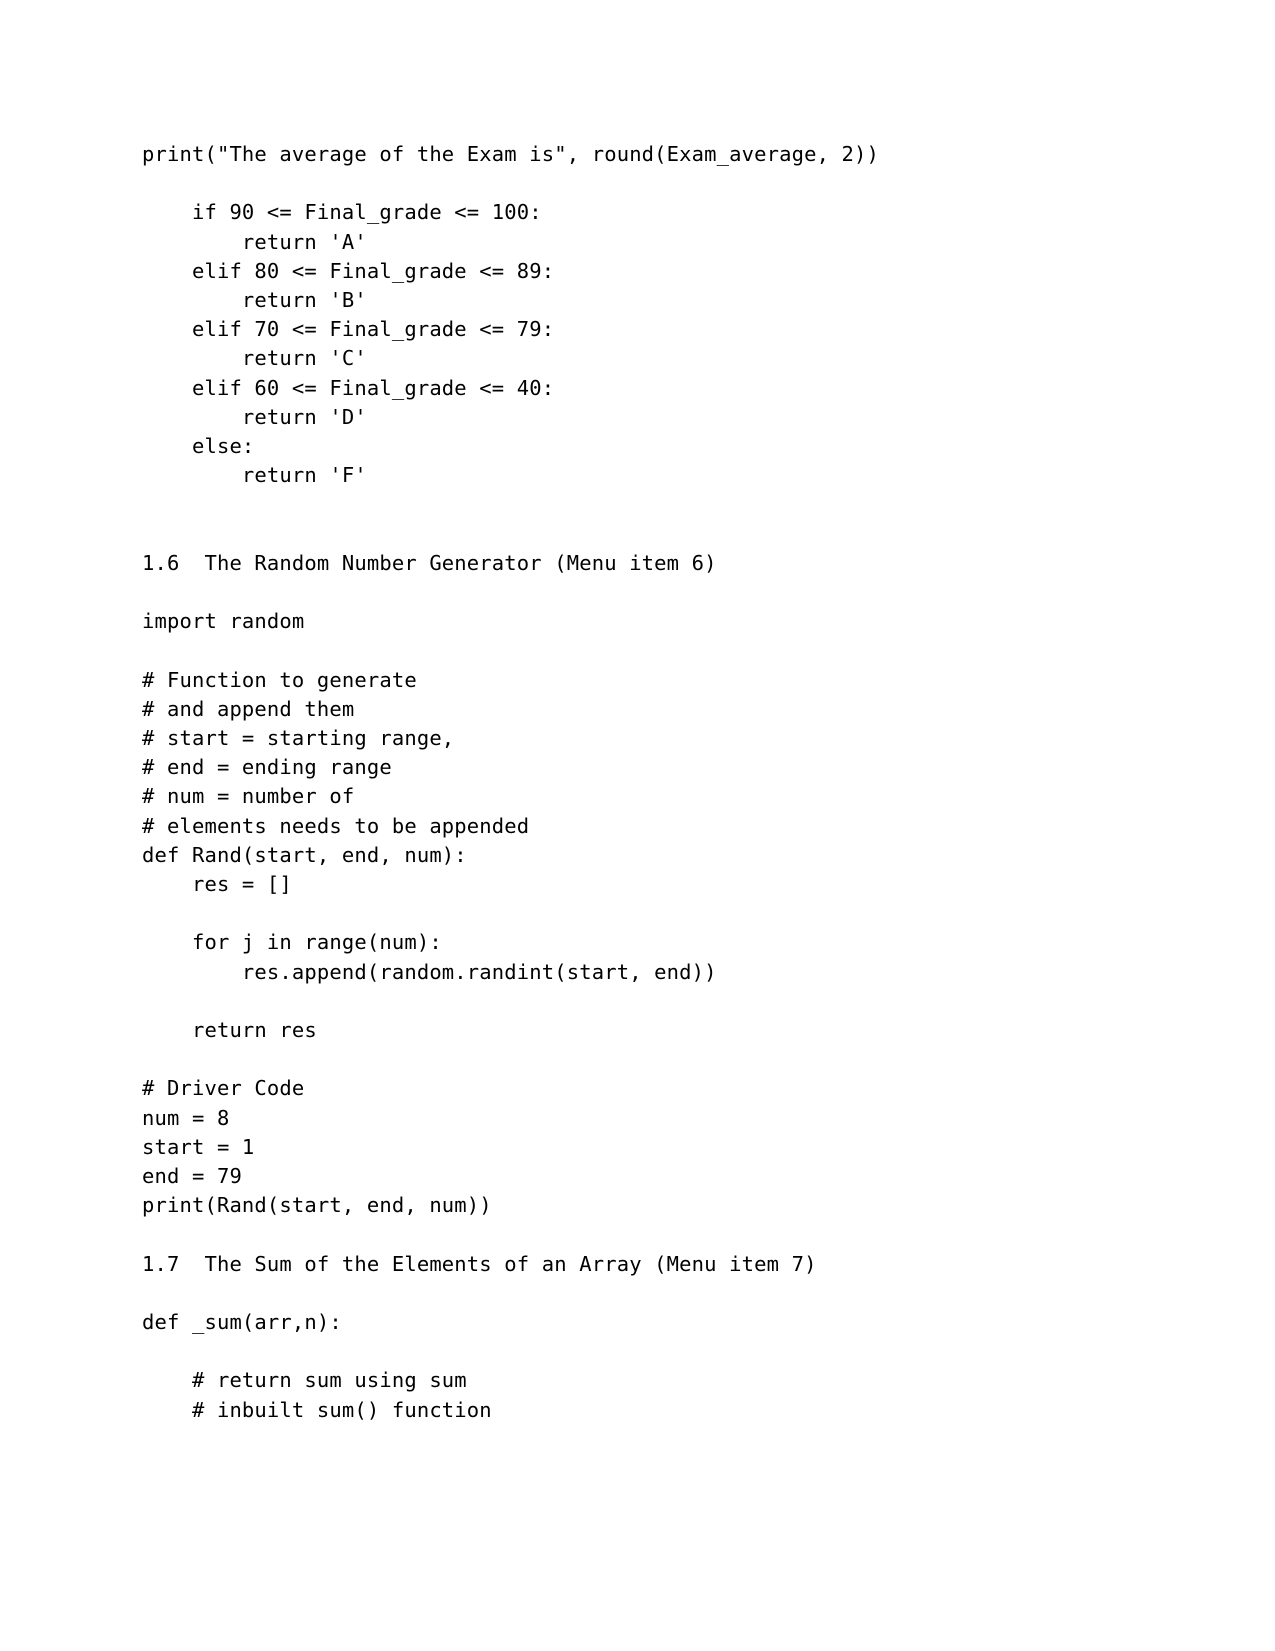  Describe the element at coordinates (267, 767) in the screenshot. I see `code-line: # end = ending range` at that location.